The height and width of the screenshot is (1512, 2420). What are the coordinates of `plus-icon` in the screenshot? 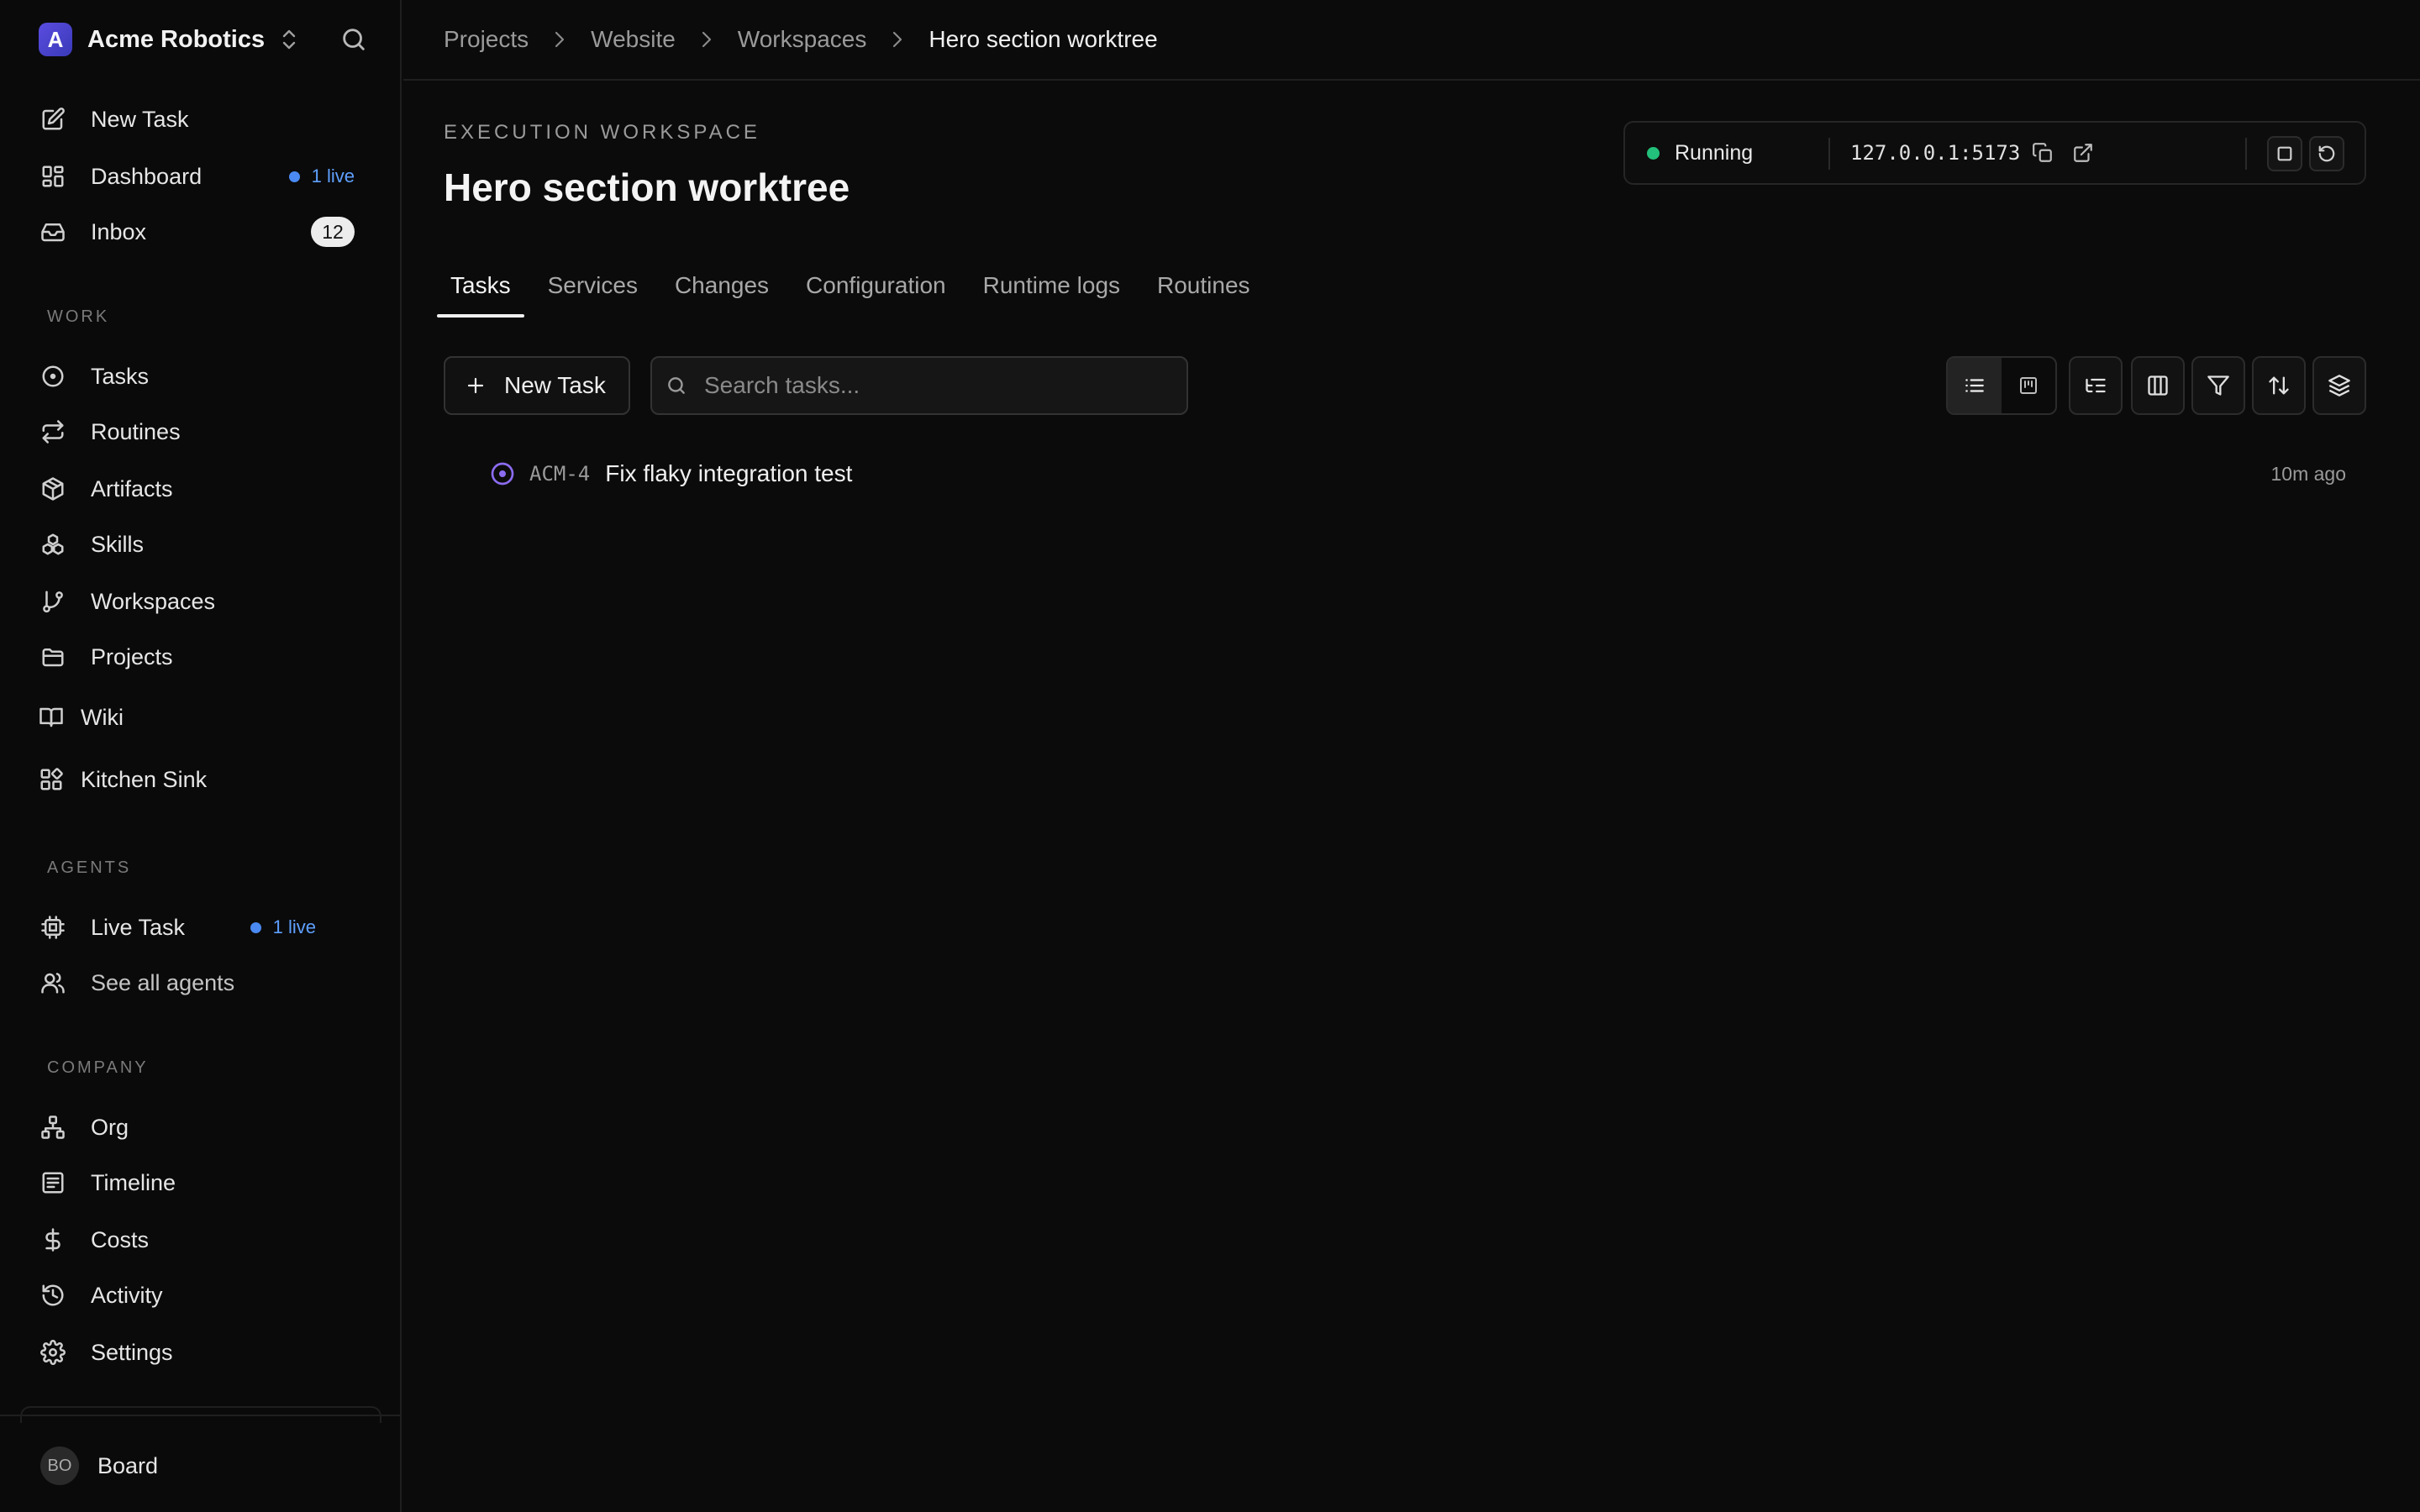 It's located at (476, 385).